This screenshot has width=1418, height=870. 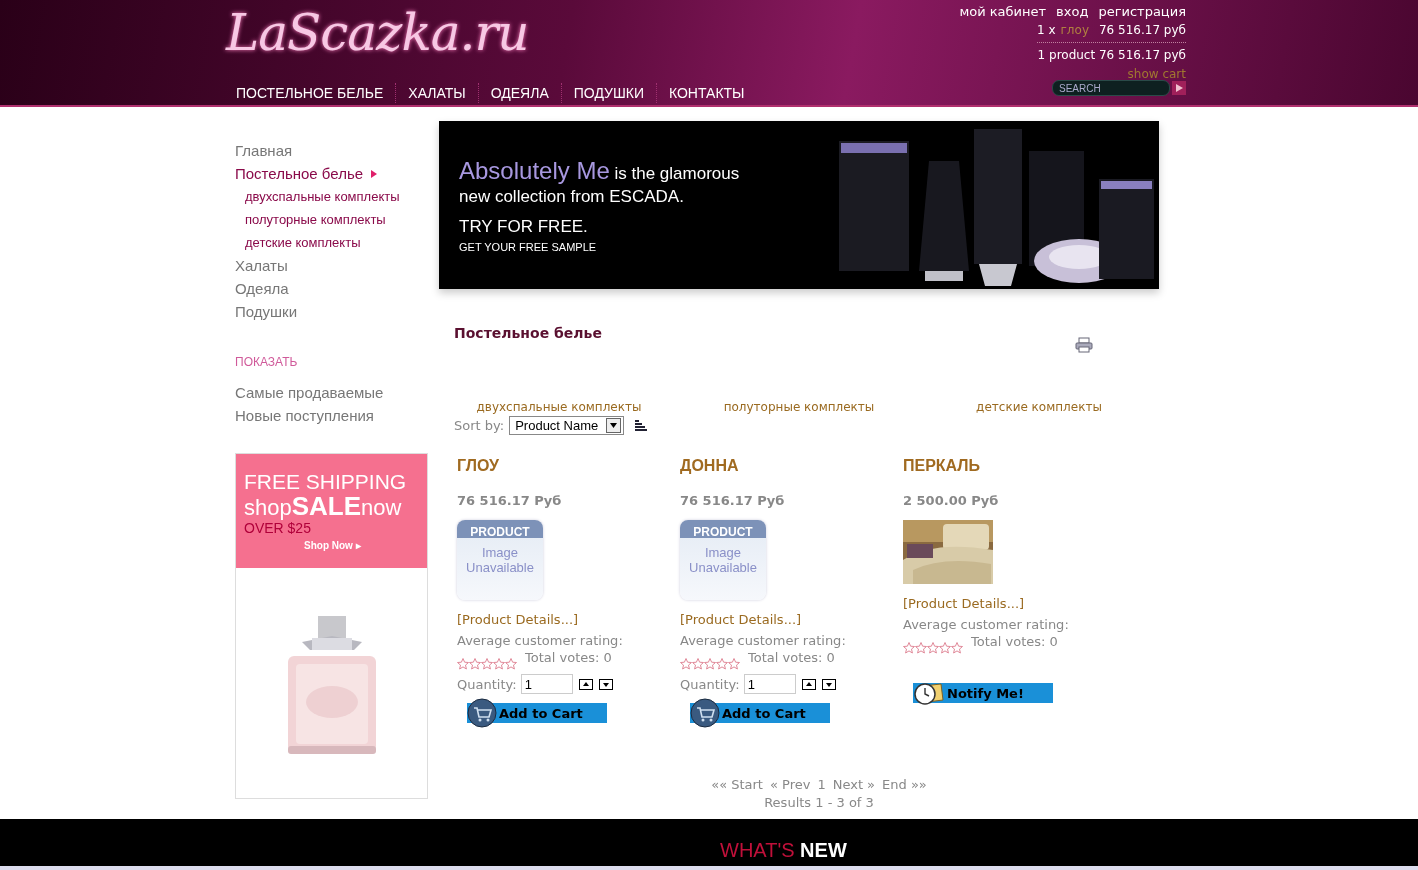 I want to click on product-name: ПЕРКАЛЬ, so click(x=942, y=466).